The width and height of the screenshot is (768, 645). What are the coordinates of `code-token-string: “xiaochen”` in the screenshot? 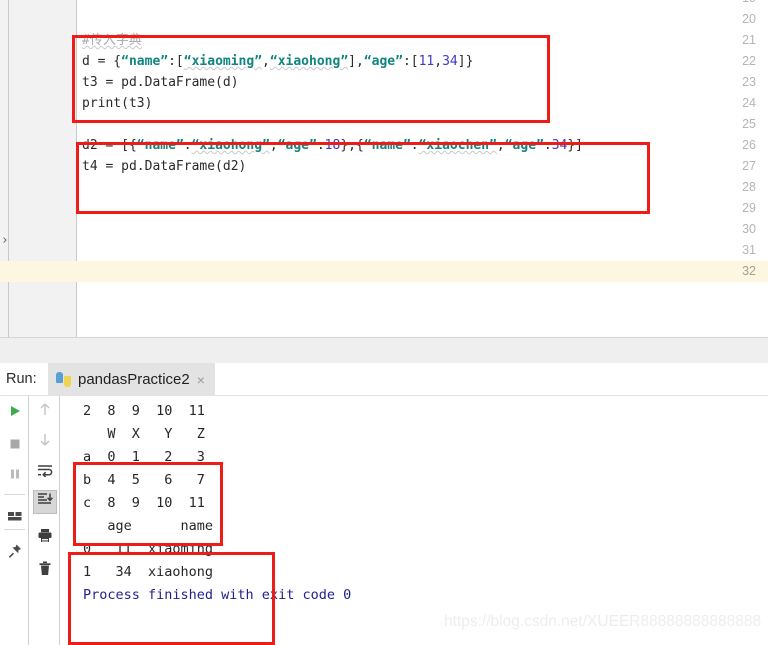 It's located at (457, 145).